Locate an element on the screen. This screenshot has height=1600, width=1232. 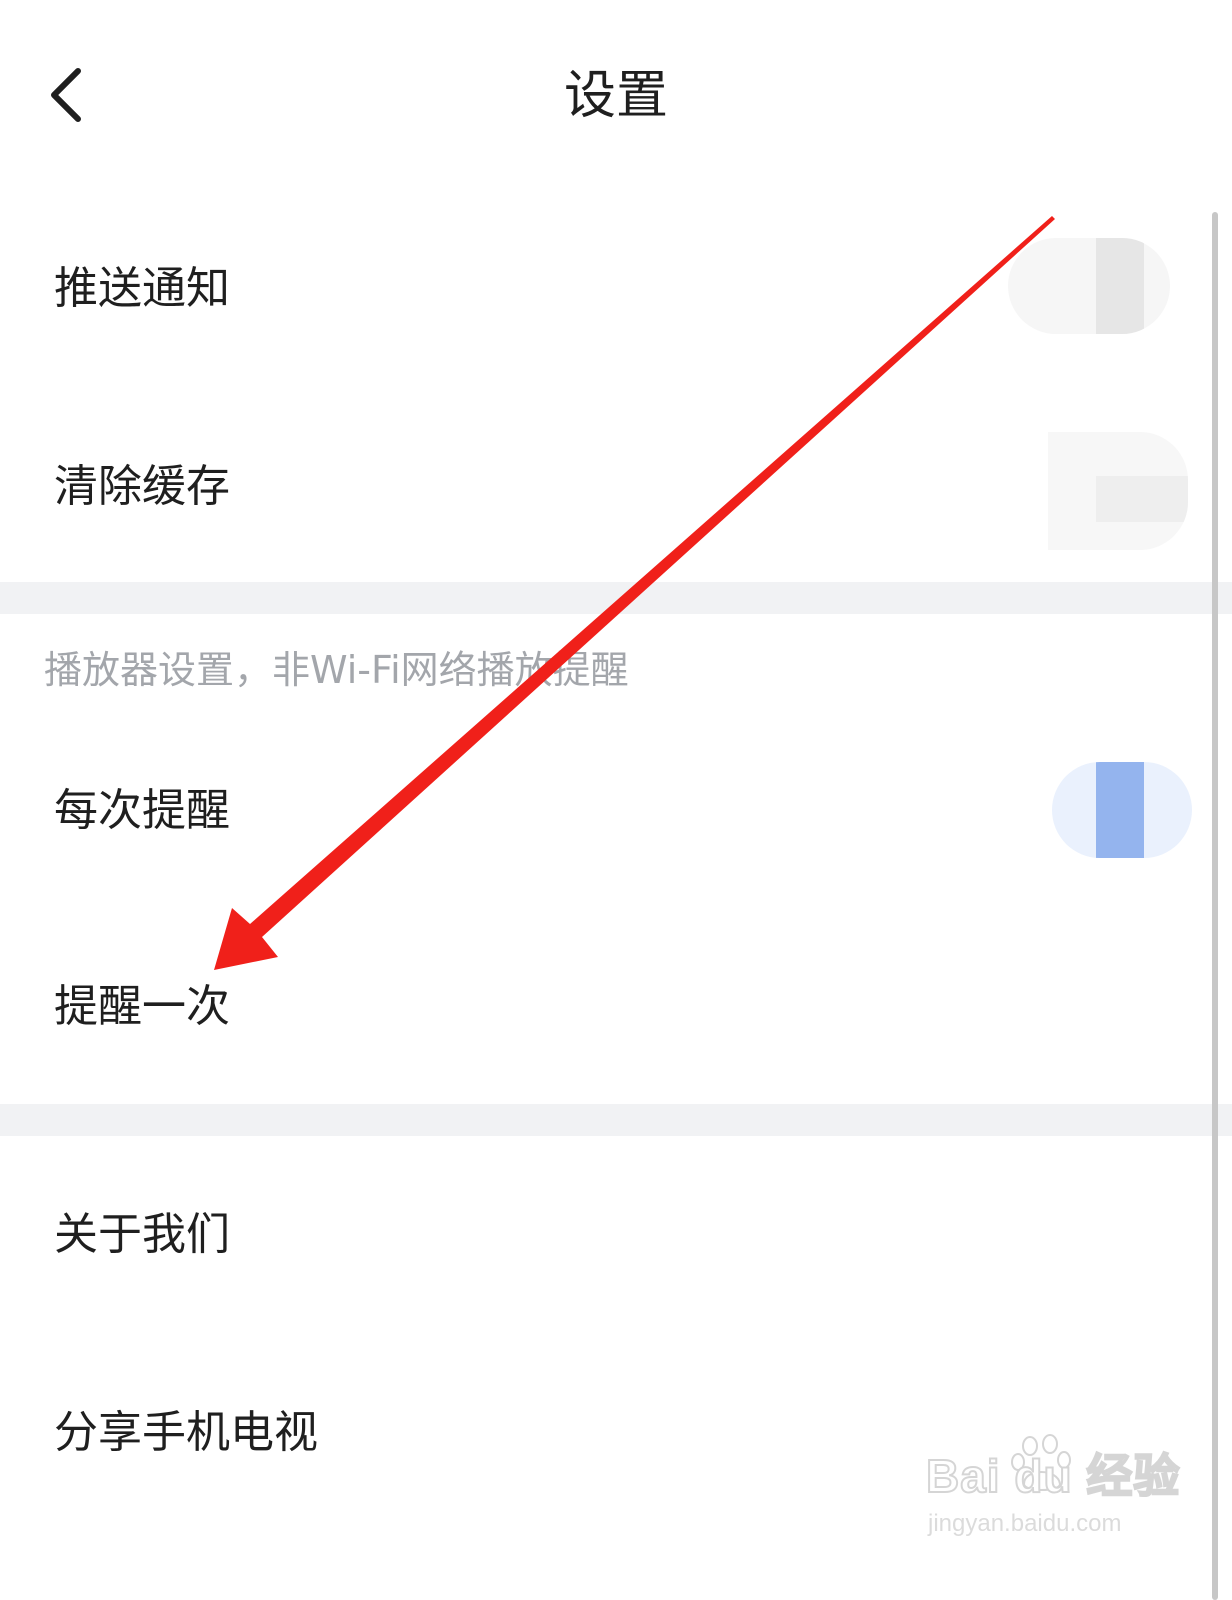
settings-item-about-us: 关于我们 is located at coordinates (605, 1235).